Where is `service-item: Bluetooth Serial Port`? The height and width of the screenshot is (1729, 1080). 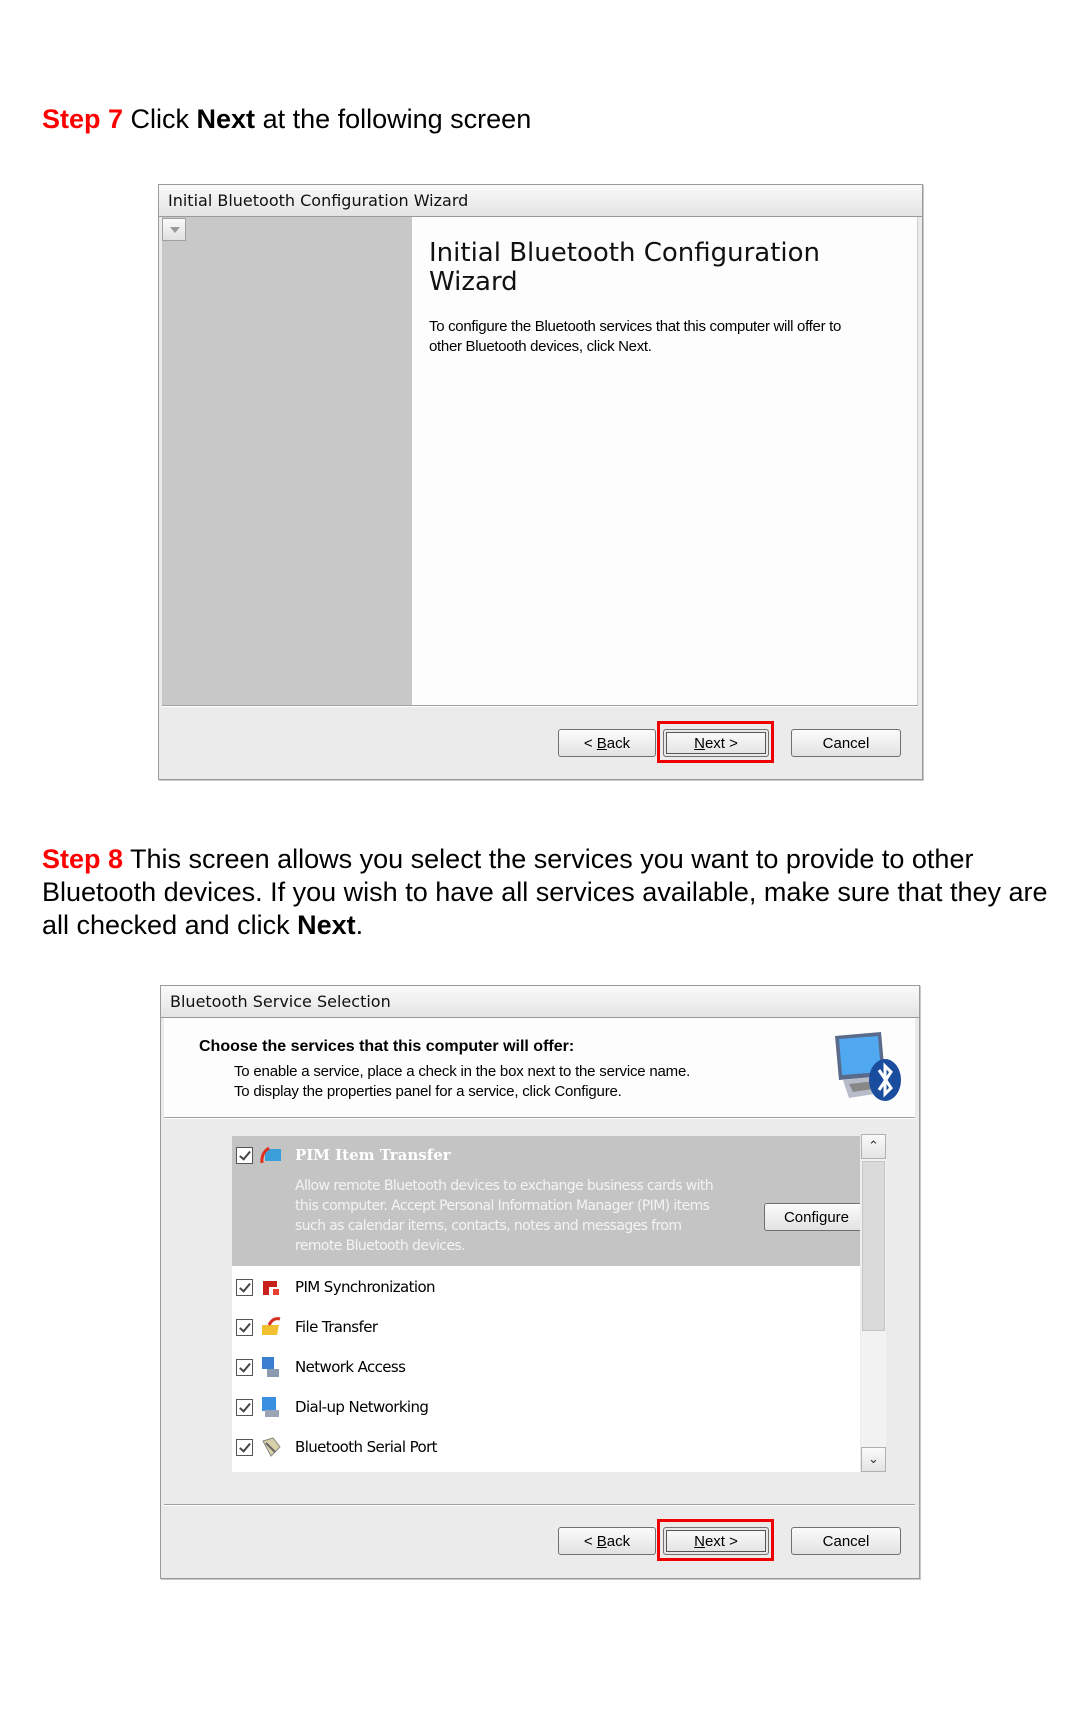
service-item: Bluetooth Serial Port is located at coordinates (546, 1448).